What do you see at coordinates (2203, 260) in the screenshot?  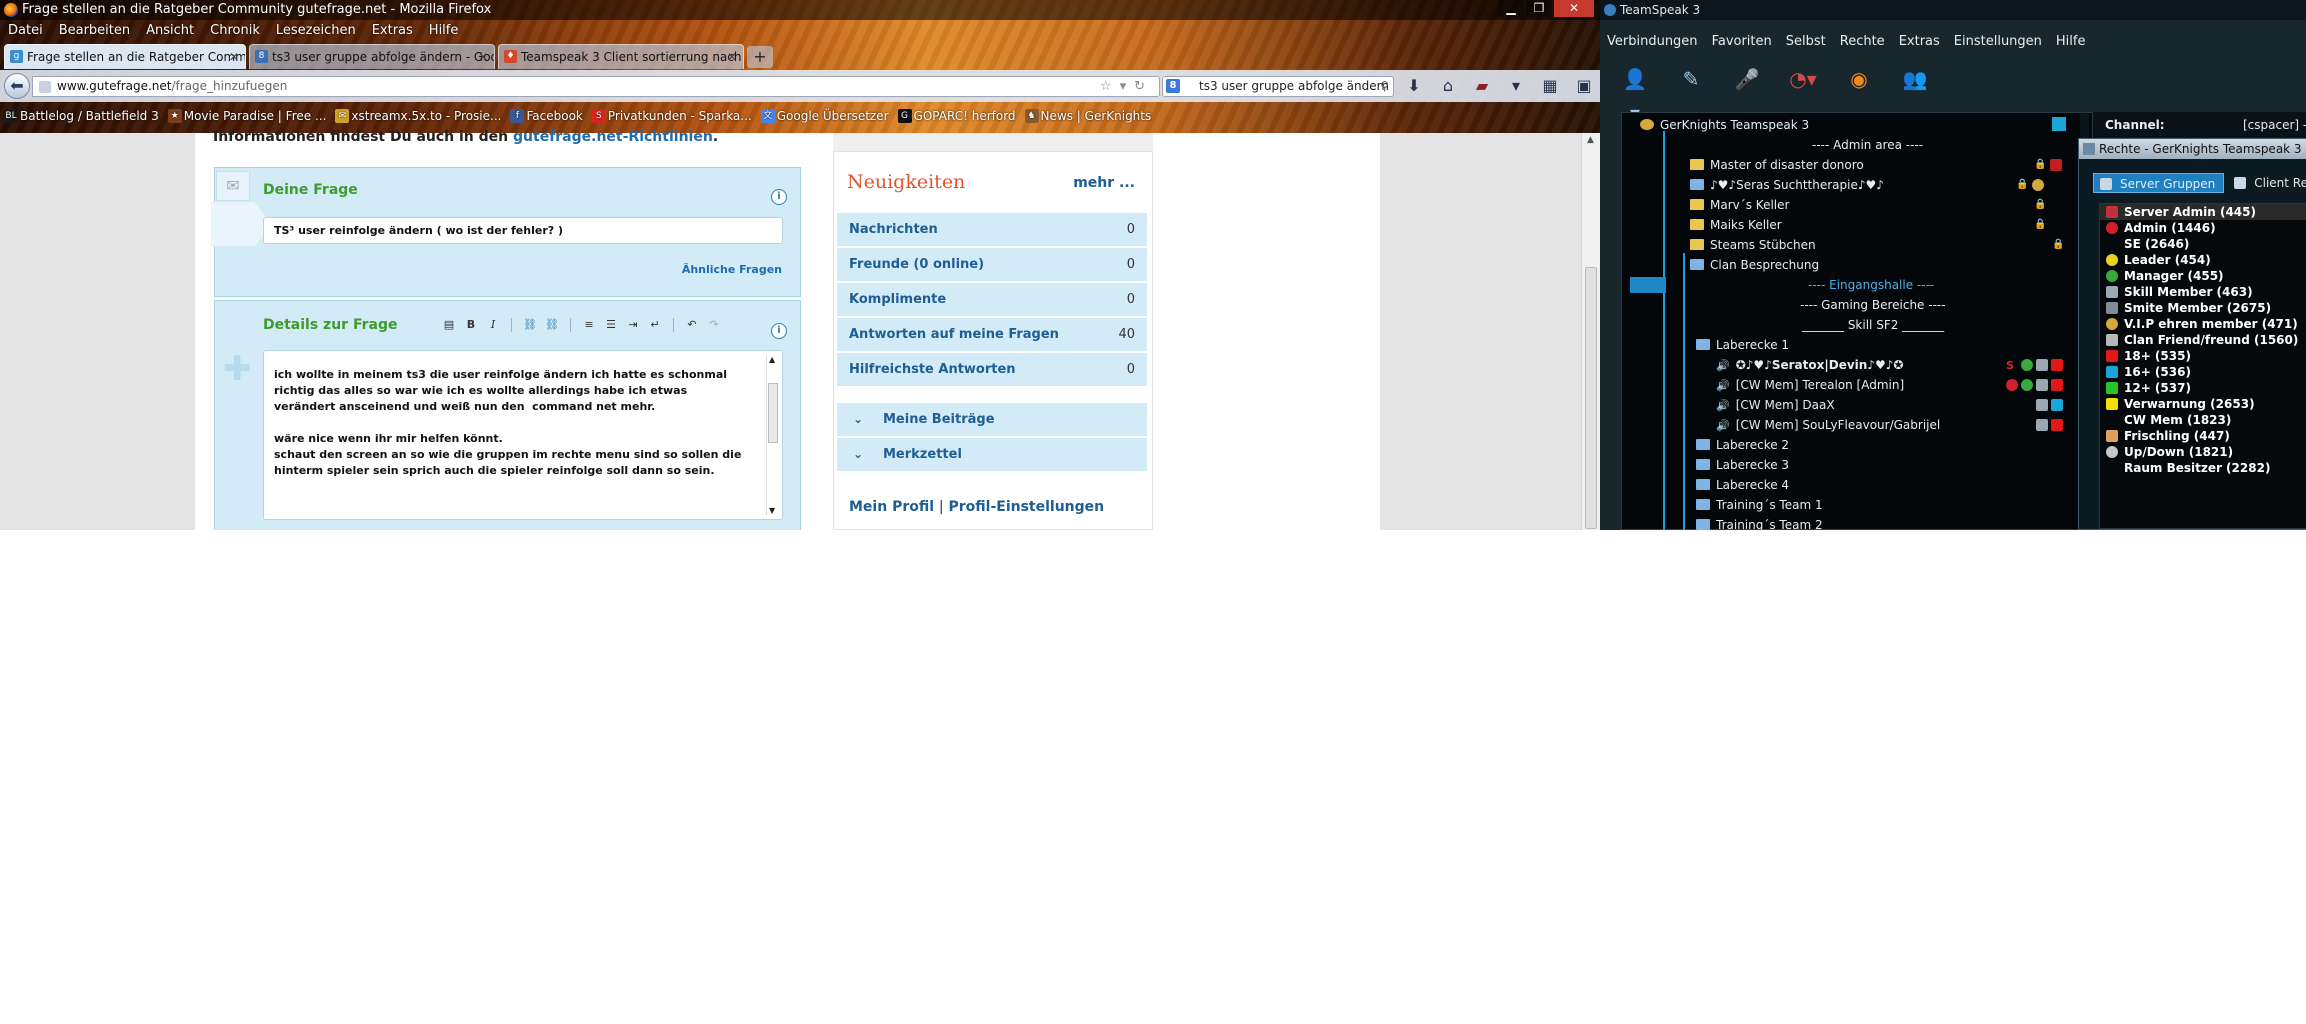 I see `group-leader: Leader (454)` at bounding box center [2203, 260].